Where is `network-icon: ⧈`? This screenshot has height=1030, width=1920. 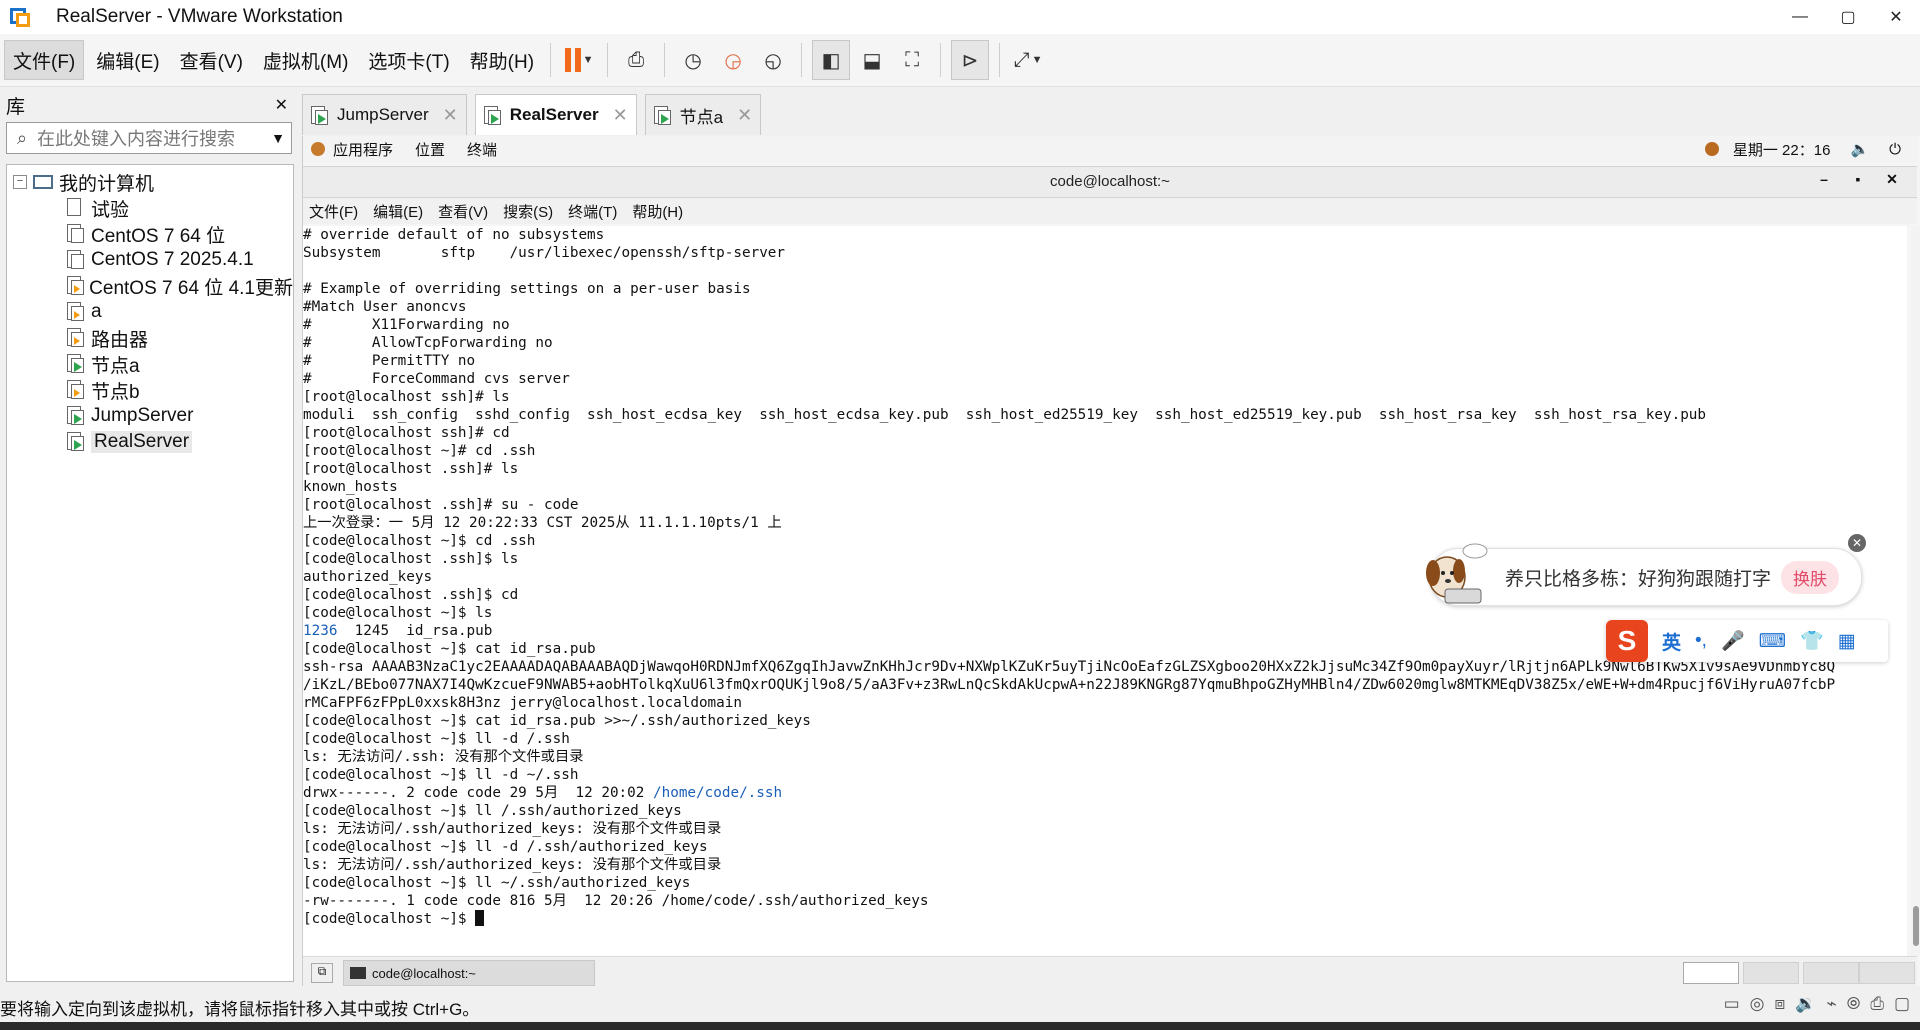 network-icon: ⧈ is located at coordinates (1779, 1004).